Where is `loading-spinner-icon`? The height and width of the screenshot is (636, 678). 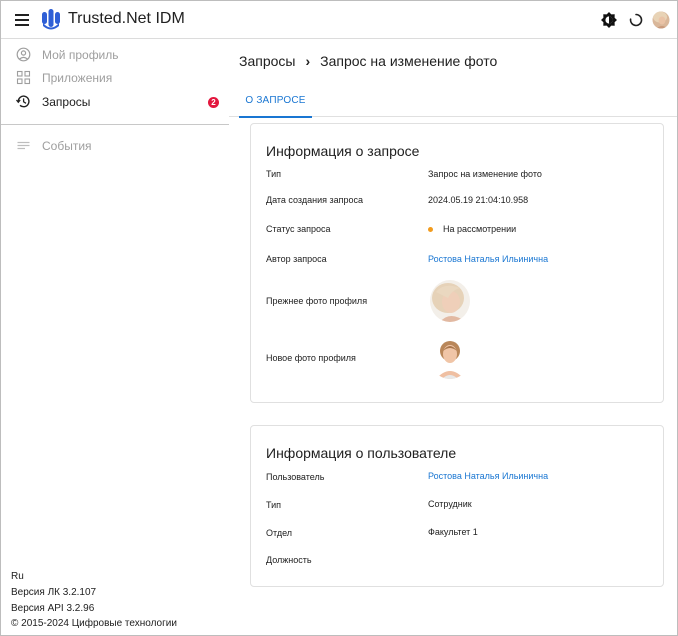 loading-spinner-icon is located at coordinates (636, 20).